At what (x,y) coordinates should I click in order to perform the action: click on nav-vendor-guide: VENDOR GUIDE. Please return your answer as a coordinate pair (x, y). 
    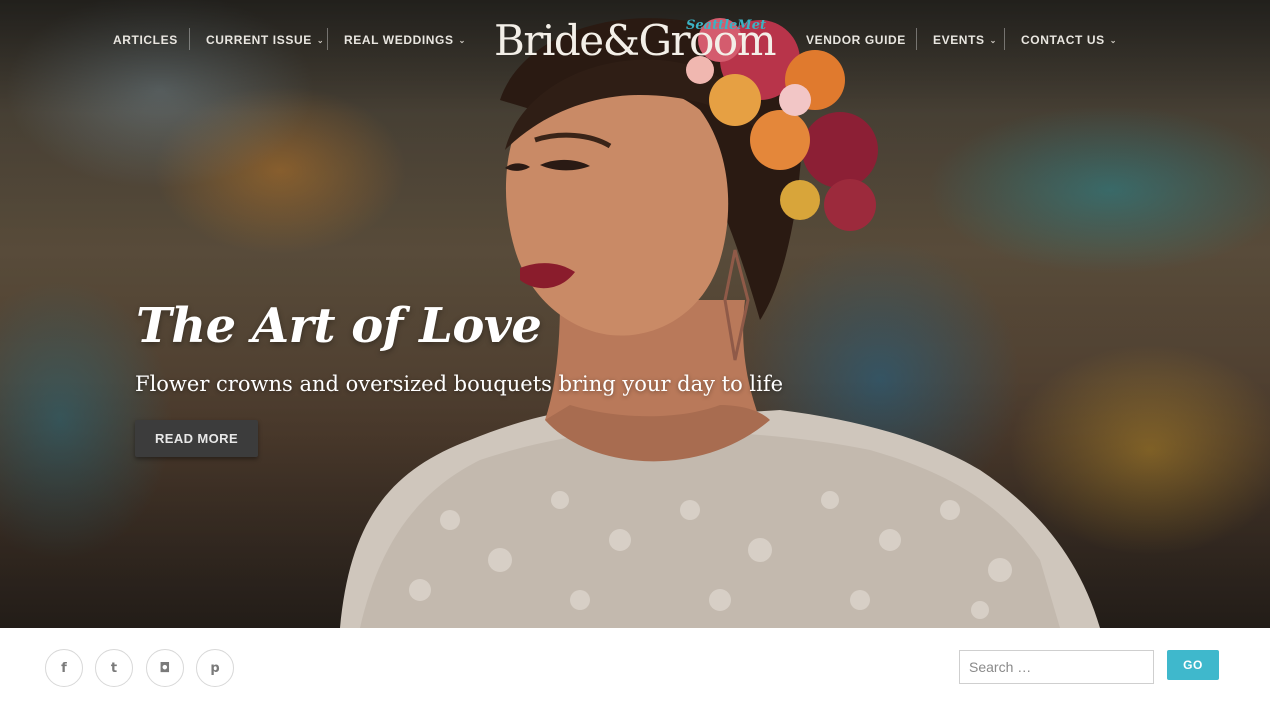
    Looking at the image, I should click on (856, 40).